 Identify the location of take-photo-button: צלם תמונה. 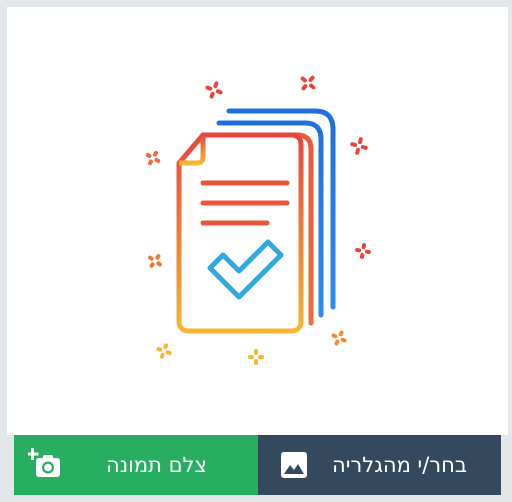
(136, 465).